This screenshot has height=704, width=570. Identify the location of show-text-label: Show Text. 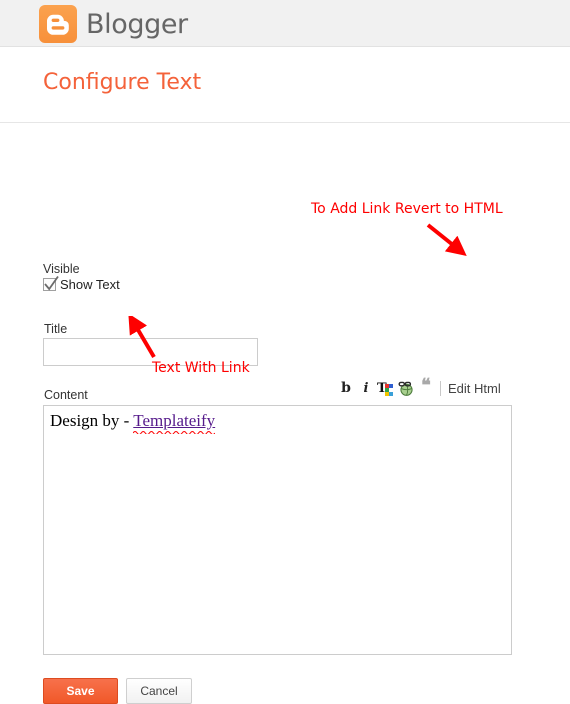
(90, 284).